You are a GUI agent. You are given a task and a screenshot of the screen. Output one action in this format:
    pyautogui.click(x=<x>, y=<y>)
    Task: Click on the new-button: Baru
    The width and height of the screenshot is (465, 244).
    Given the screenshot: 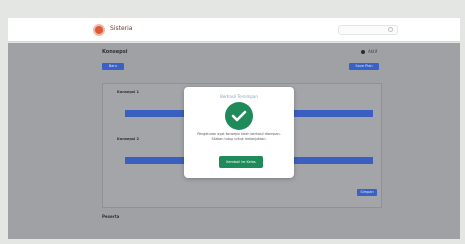 What is the action you would take?
    pyautogui.click(x=113, y=66)
    